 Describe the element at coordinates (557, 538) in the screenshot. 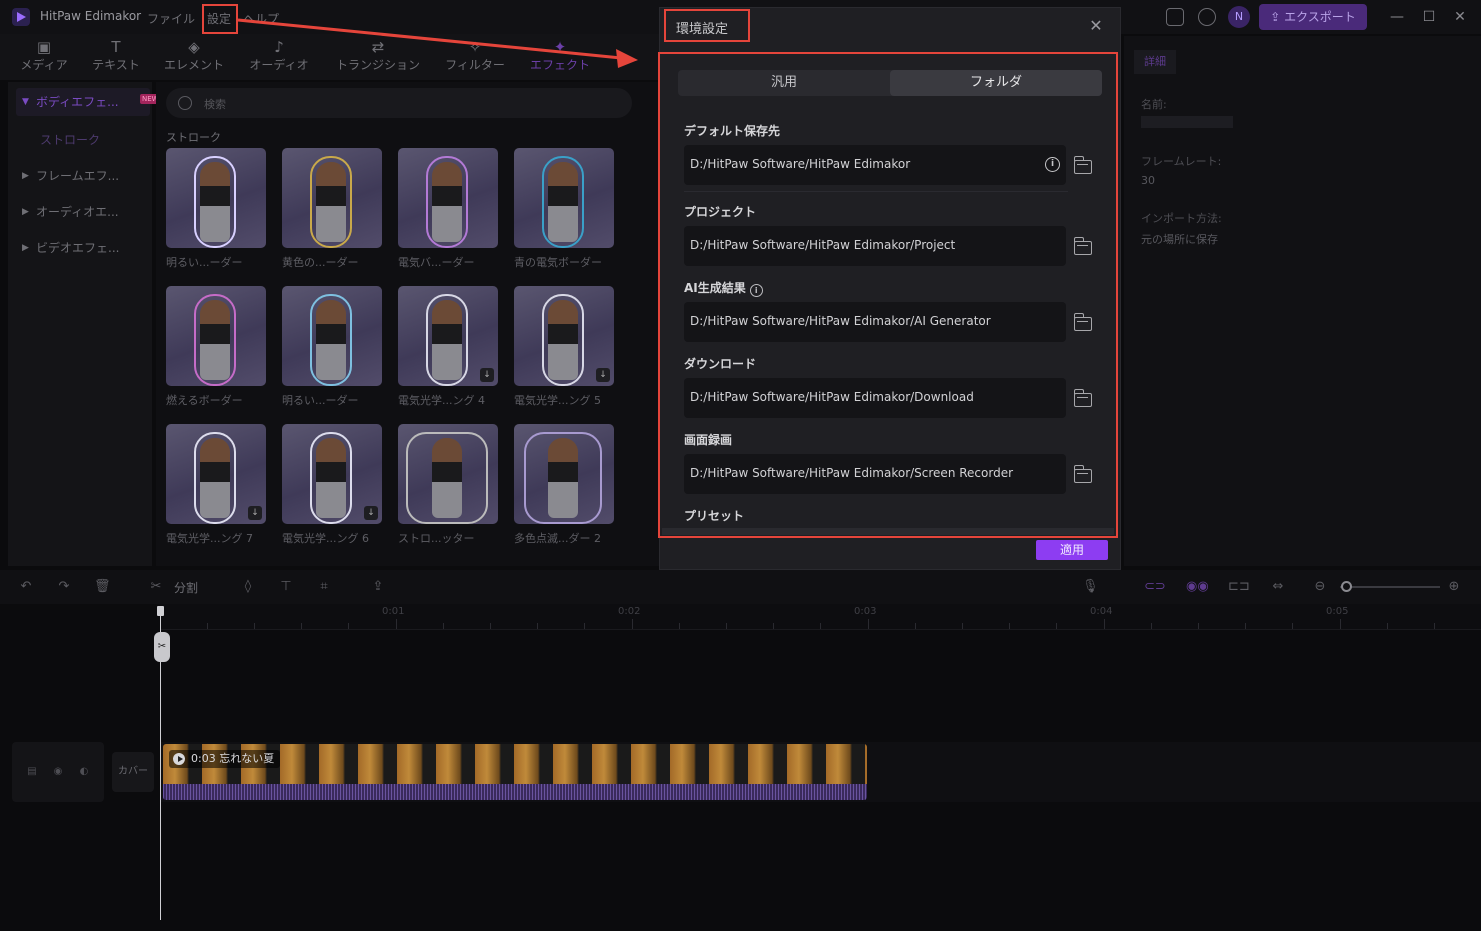

I see `effect-label: 多色点滅...ダー 2` at that location.